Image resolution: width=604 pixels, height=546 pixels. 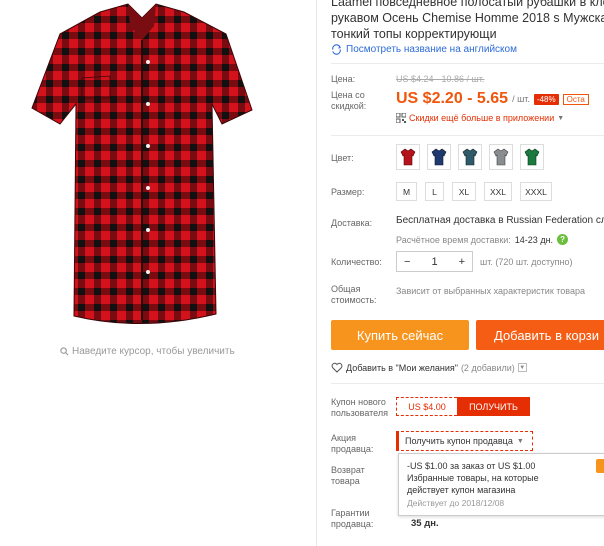 I want to click on buy-now-button: Купить сейчас, so click(x=400, y=335).